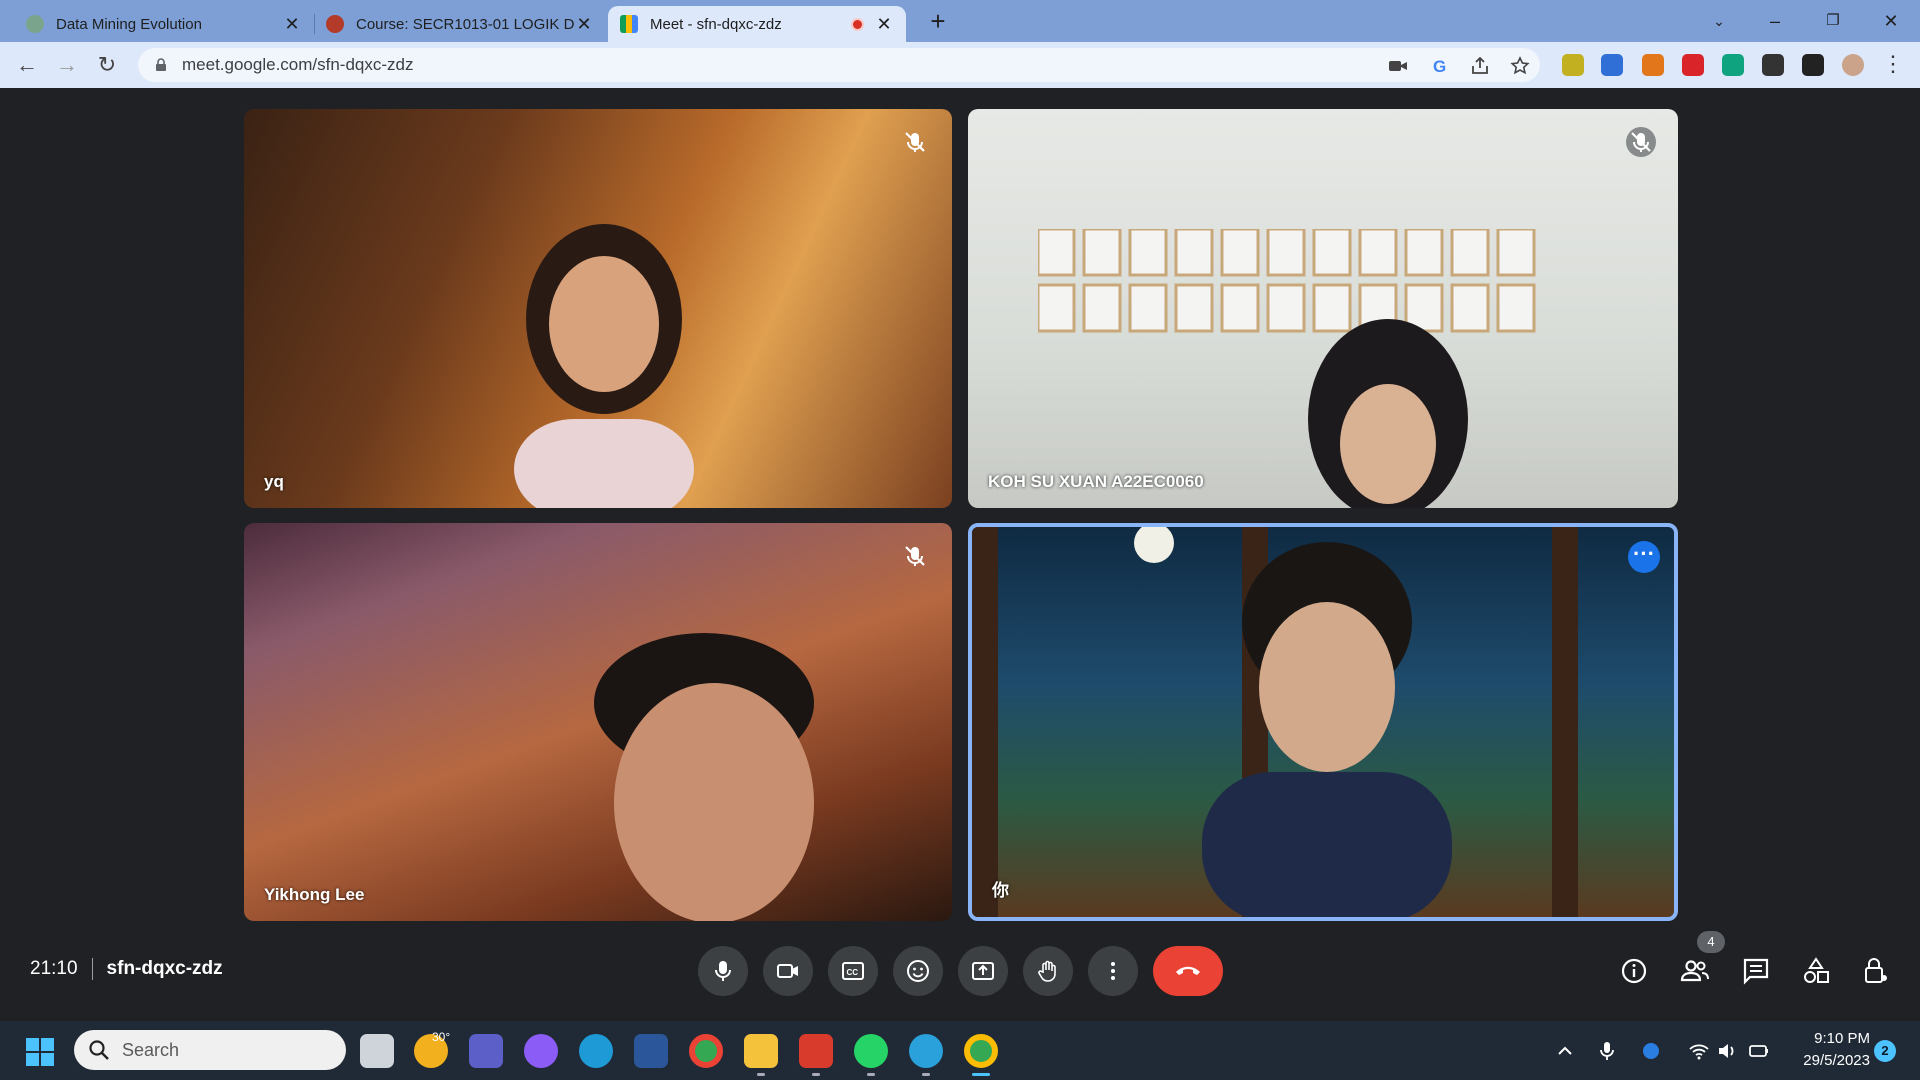  Describe the element at coordinates (839, 65) in the screenshot. I see `address-bar: meet.google.com/sfn-dqxc-zdz G` at that location.